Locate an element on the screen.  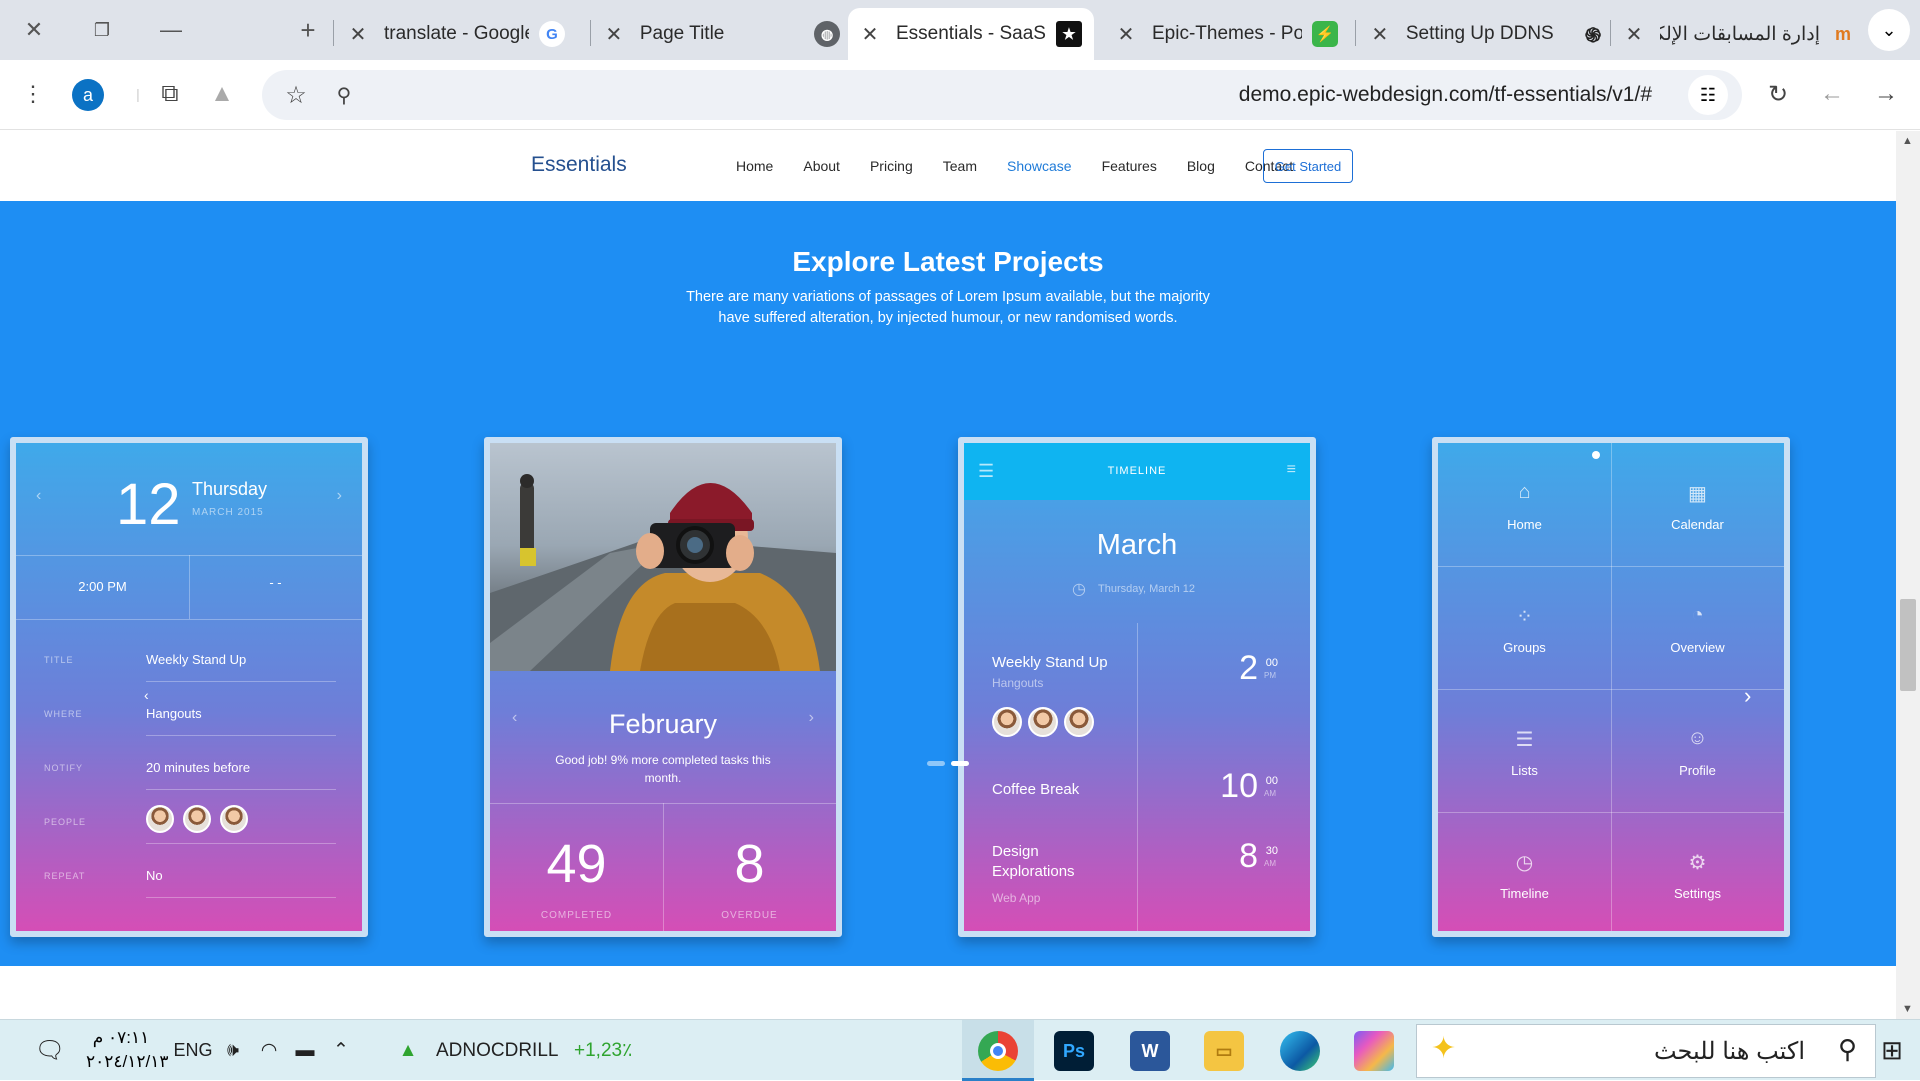
site-settings-icon: ☷ is located at coordinates (1708, 95).